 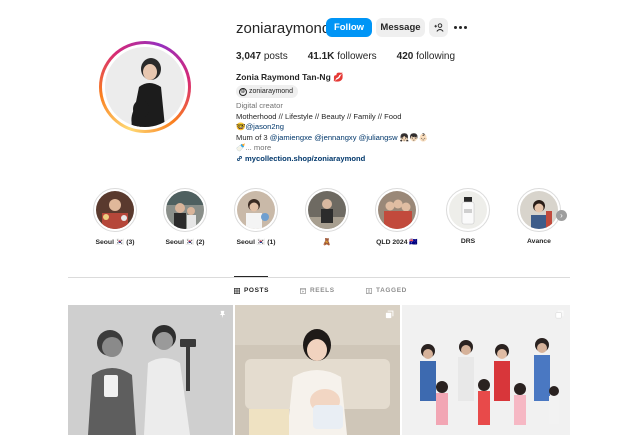 I want to click on highlight-item: Seoul 🇰🇷 (1), so click(x=256, y=217).